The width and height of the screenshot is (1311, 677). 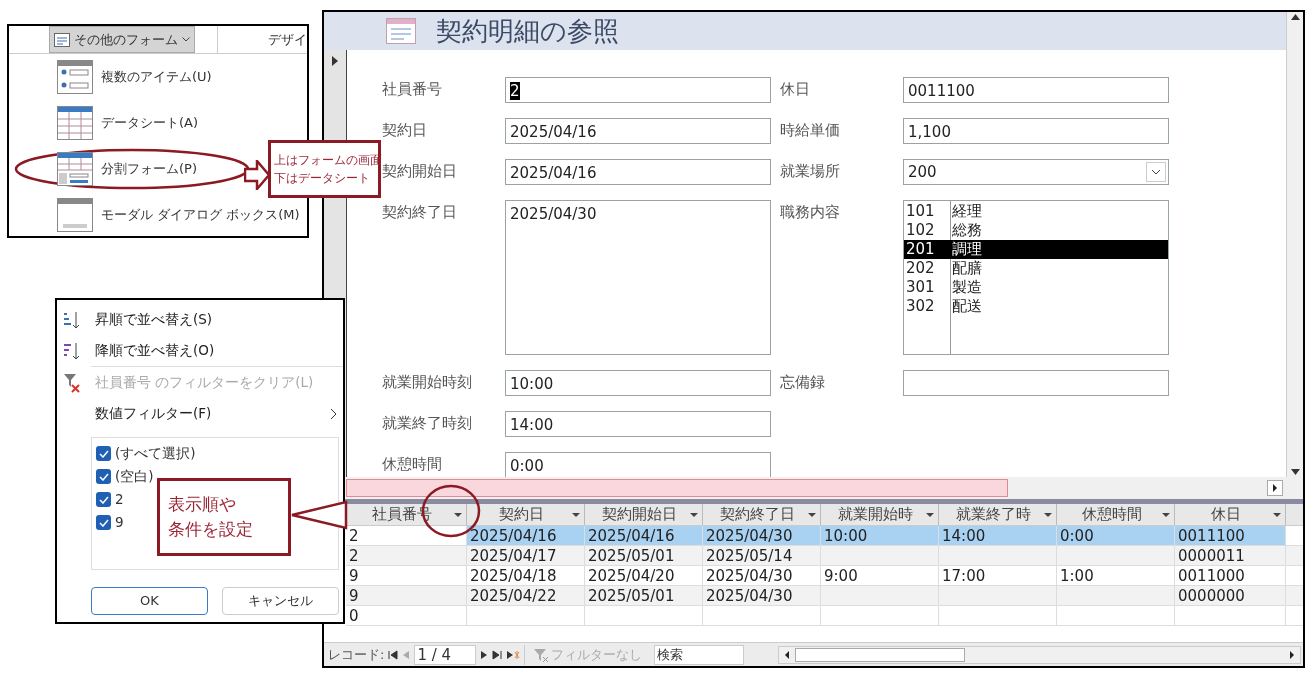 I want to click on datasheet-row: 9 2025/04/18 2025/04/20 2025/04/30 9:00 17:00 1:00 0011000, so click(x=824, y=576).